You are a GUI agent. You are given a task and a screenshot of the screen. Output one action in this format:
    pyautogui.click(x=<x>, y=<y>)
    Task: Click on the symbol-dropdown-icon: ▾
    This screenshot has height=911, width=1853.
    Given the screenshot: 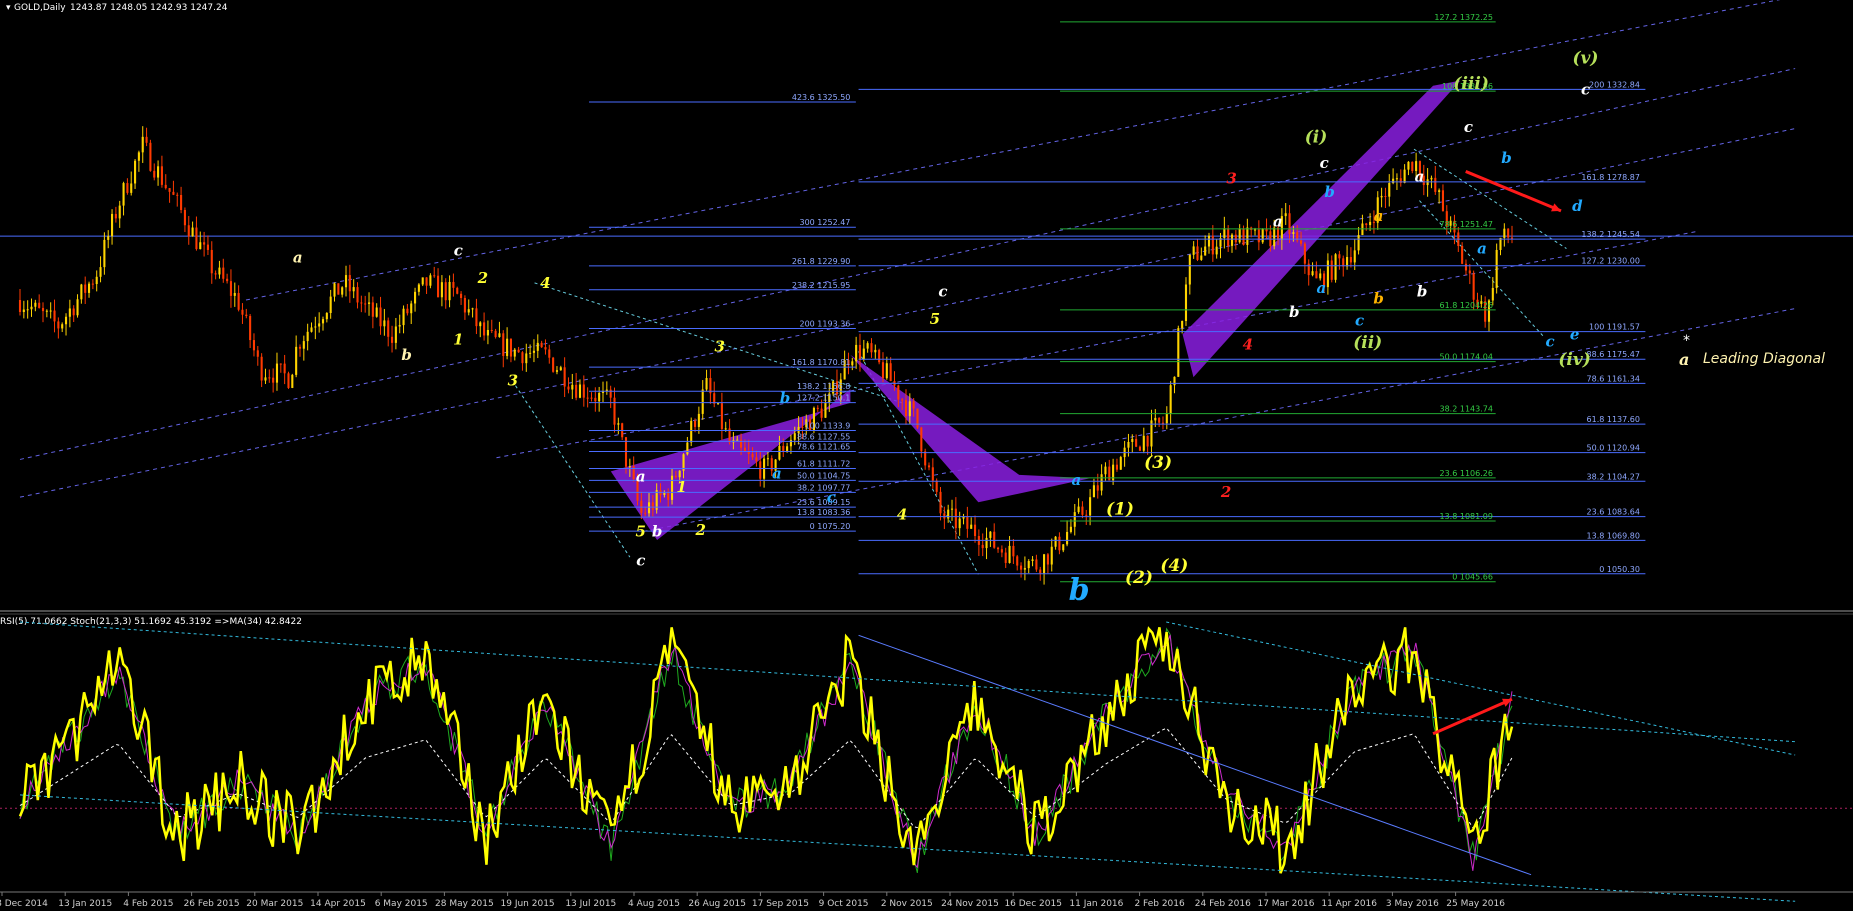 What is the action you would take?
    pyautogui.click(x=8, y=8)
    